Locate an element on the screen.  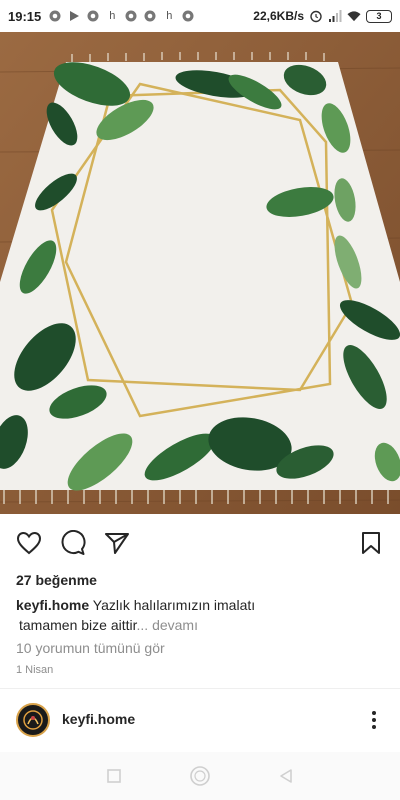
alarm-icon is located at coordinates (316, 16).